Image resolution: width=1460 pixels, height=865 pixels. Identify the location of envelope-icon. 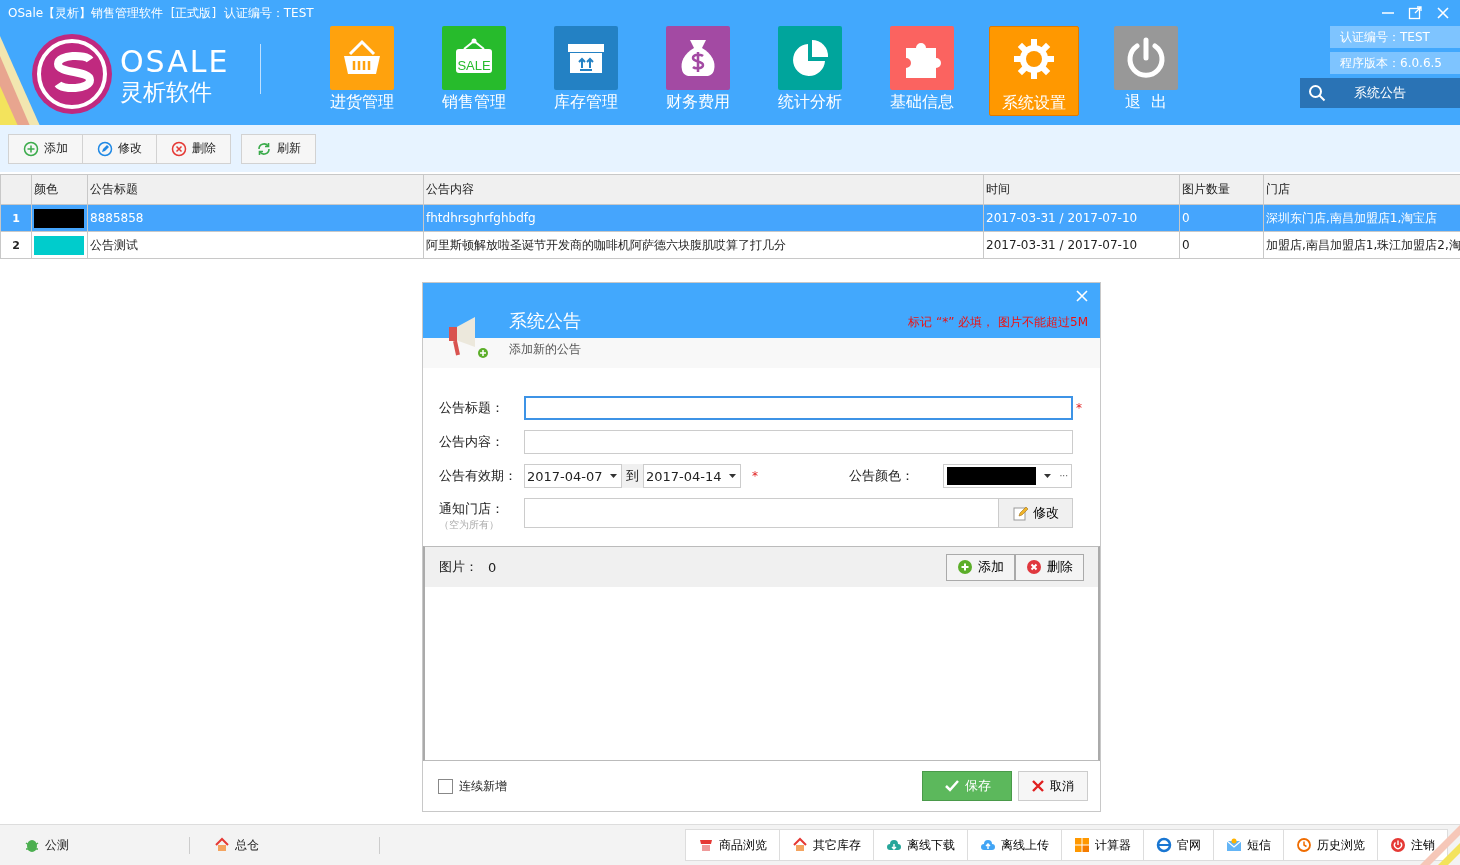
(1234, 845).